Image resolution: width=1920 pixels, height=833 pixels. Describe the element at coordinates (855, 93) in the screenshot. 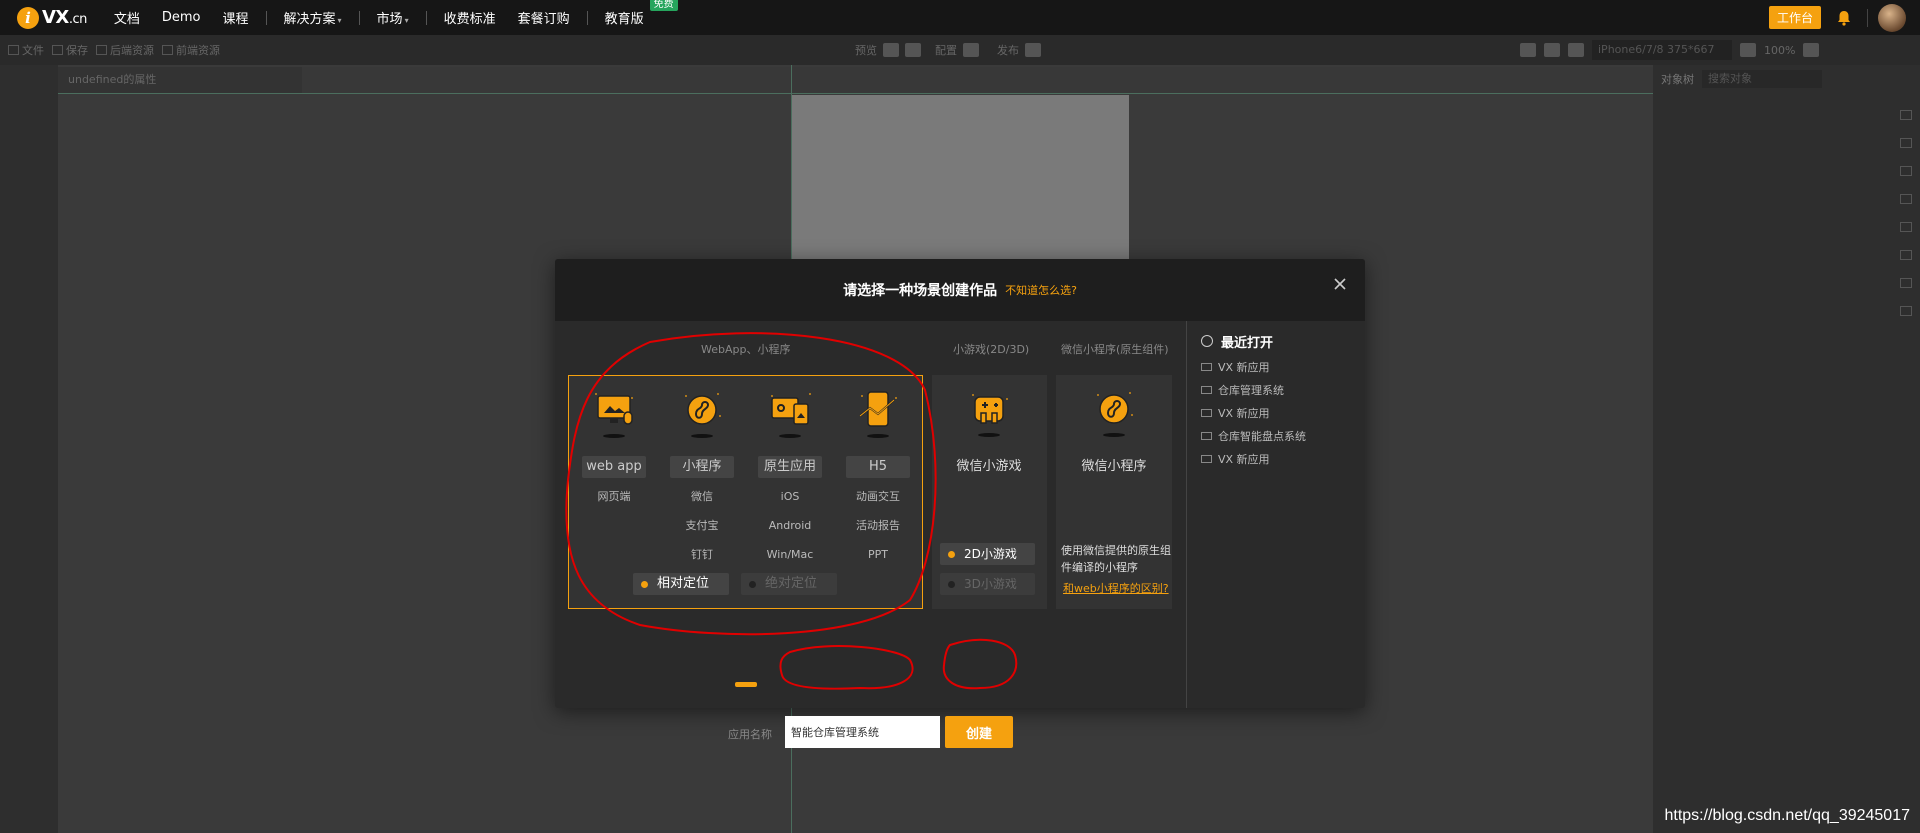

I see `guide-line` at that location.